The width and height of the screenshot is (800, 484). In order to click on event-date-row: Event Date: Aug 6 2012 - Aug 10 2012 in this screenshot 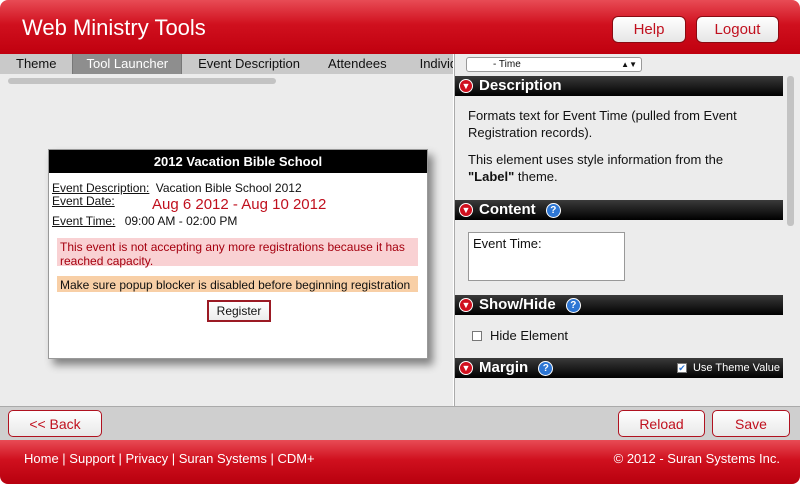, I will do `click(189, 203)`.